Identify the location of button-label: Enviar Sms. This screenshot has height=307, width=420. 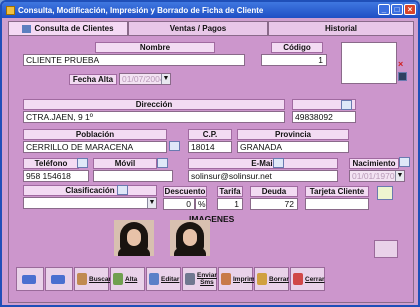
(207, 279).